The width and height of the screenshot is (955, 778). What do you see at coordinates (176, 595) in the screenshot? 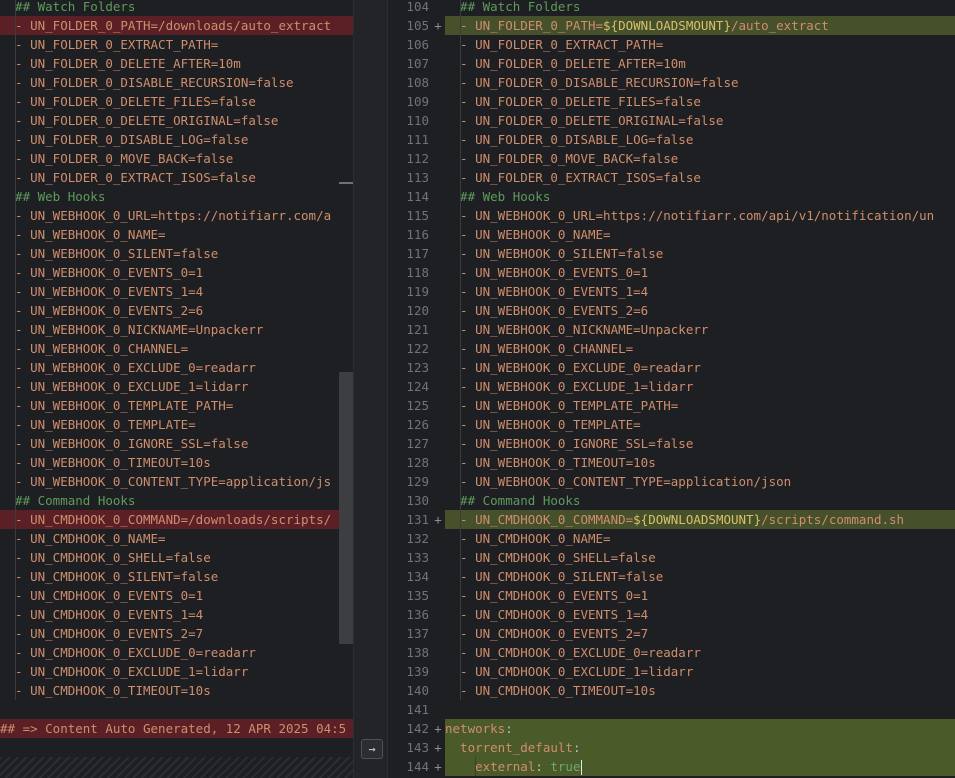
I see `code-line: - UN_CMDHOOK_0_EVENTS_0=1` at bounding box center [176, 595].